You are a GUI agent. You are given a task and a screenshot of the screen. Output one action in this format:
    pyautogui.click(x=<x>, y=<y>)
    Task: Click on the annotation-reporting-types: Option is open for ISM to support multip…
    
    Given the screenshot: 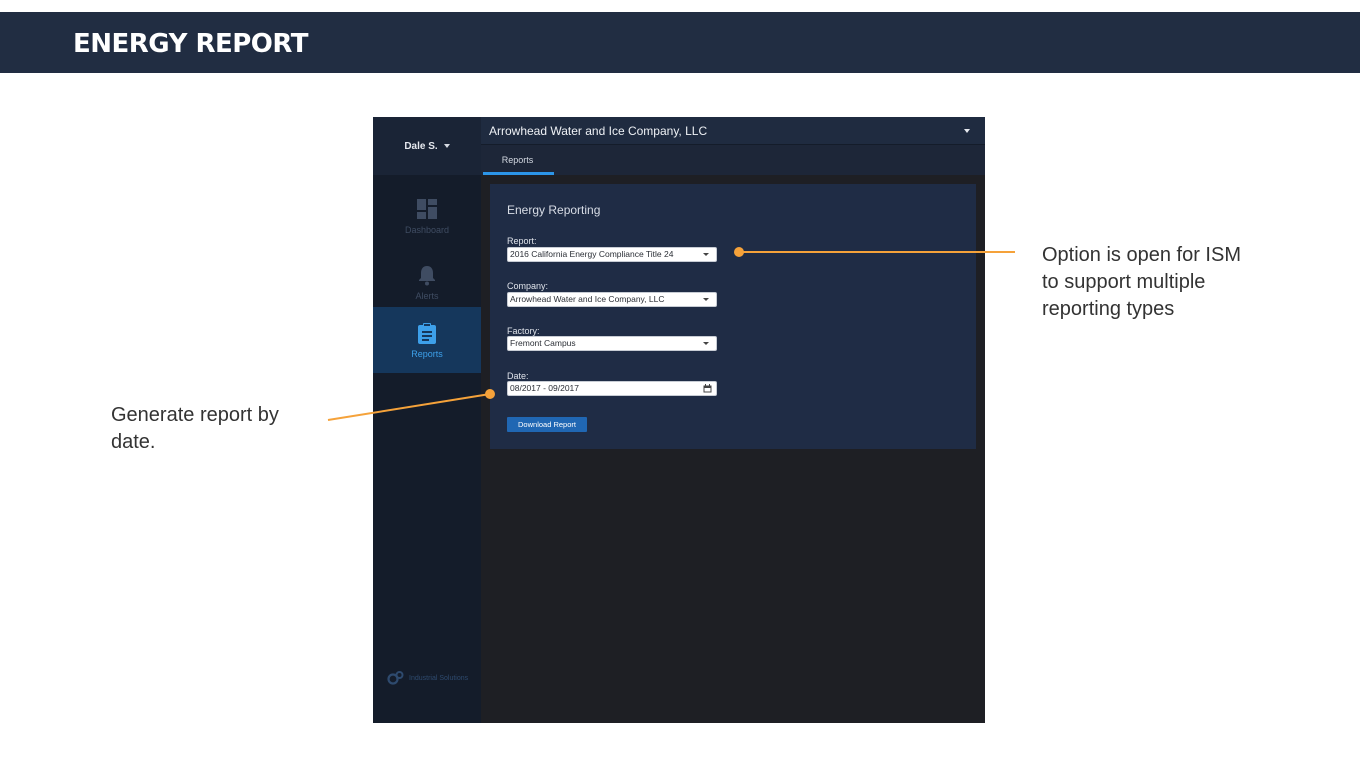 What is the action you would take?
    pyautogui.click(x=1141, y=282)
    